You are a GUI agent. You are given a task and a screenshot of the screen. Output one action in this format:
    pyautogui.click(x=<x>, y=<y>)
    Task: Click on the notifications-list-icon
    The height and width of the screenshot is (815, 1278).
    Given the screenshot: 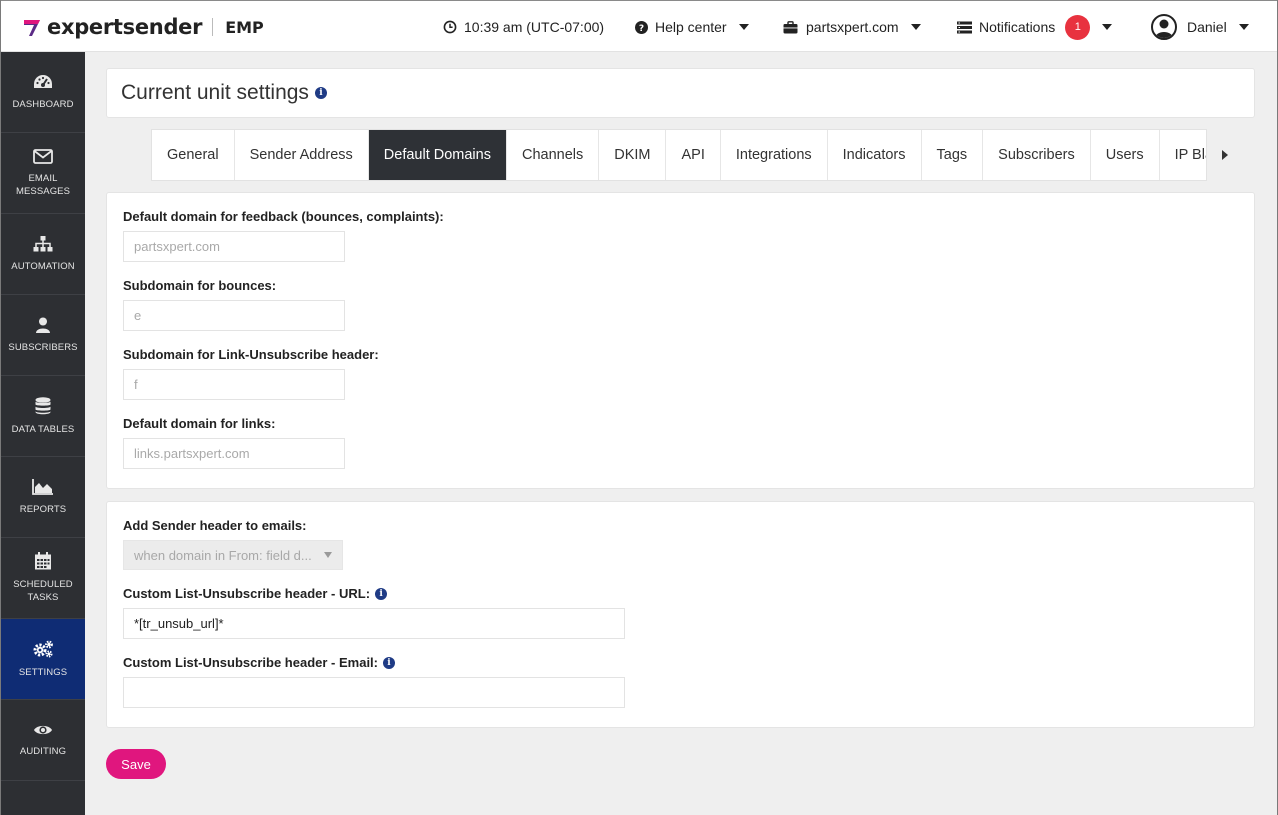 What is the action you would take?
    pyautogui.click(x=964, y=27)
    